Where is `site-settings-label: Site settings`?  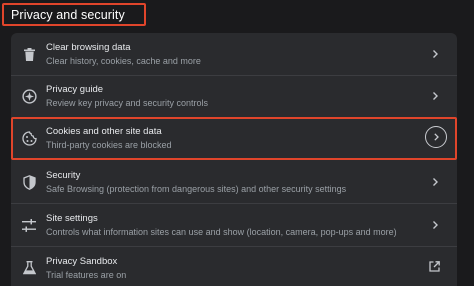 site-settings-label: Site settings is located at coordinates (72, 218).